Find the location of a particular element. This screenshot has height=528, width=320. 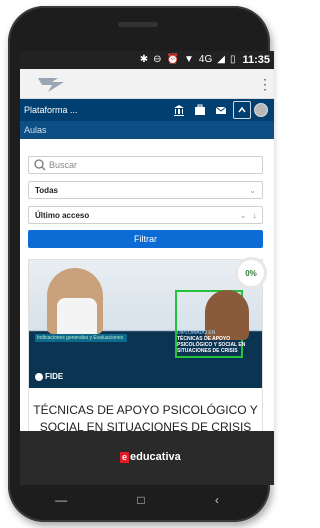

alarm-icon: ⏰ is located at coordinates (172, 59).